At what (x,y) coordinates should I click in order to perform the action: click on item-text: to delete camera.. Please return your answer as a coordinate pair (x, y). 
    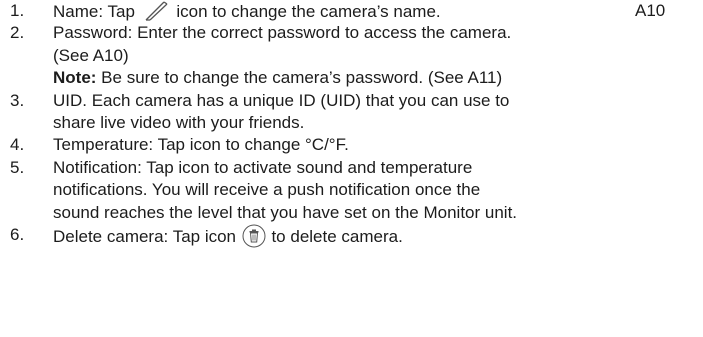
    Looking at the image, I should click on (334, 236).